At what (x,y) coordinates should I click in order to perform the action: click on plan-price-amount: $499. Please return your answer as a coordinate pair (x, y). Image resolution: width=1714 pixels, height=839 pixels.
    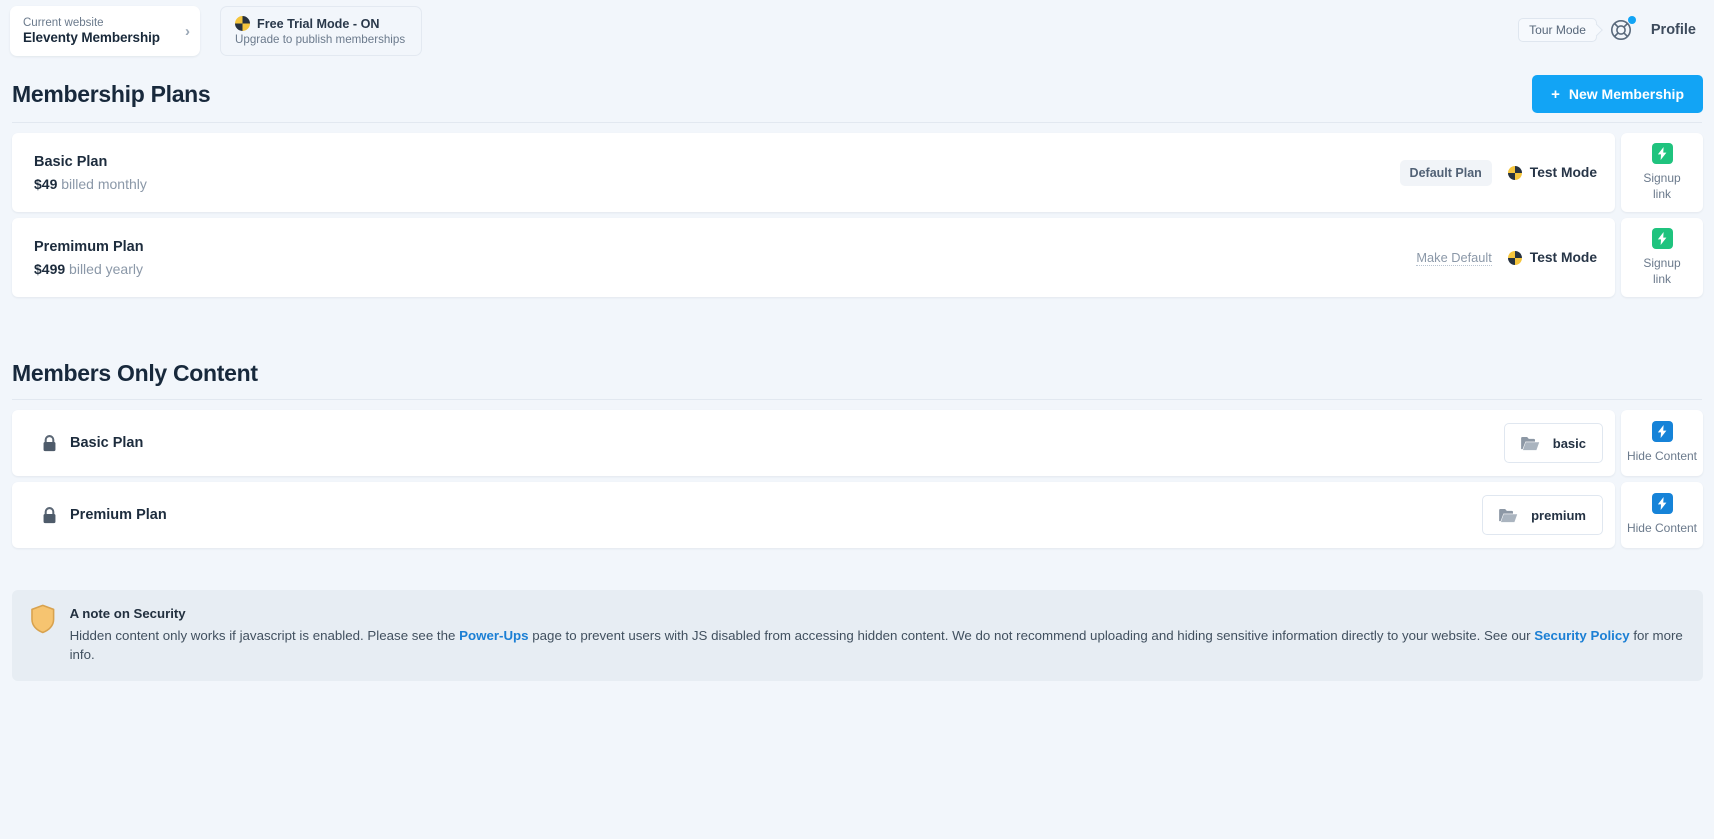
    Looking at the image, I should click on (50, 268).